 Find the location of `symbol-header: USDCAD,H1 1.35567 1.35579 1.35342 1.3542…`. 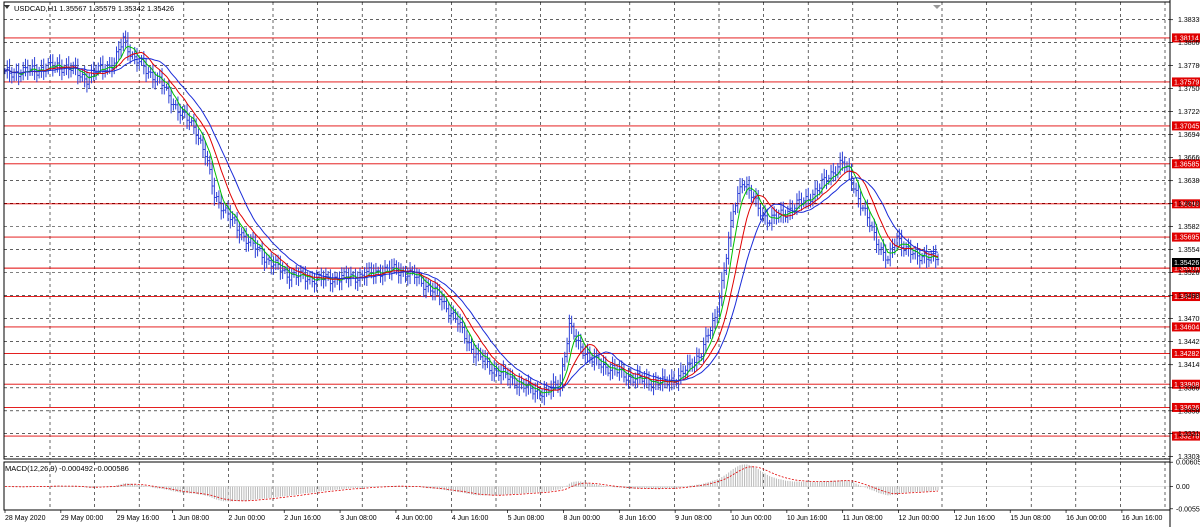

symbol-header: USDCAD,H1 1.35567 1.35579 1.35342 1.3542… is located at coordinates (94, 8).